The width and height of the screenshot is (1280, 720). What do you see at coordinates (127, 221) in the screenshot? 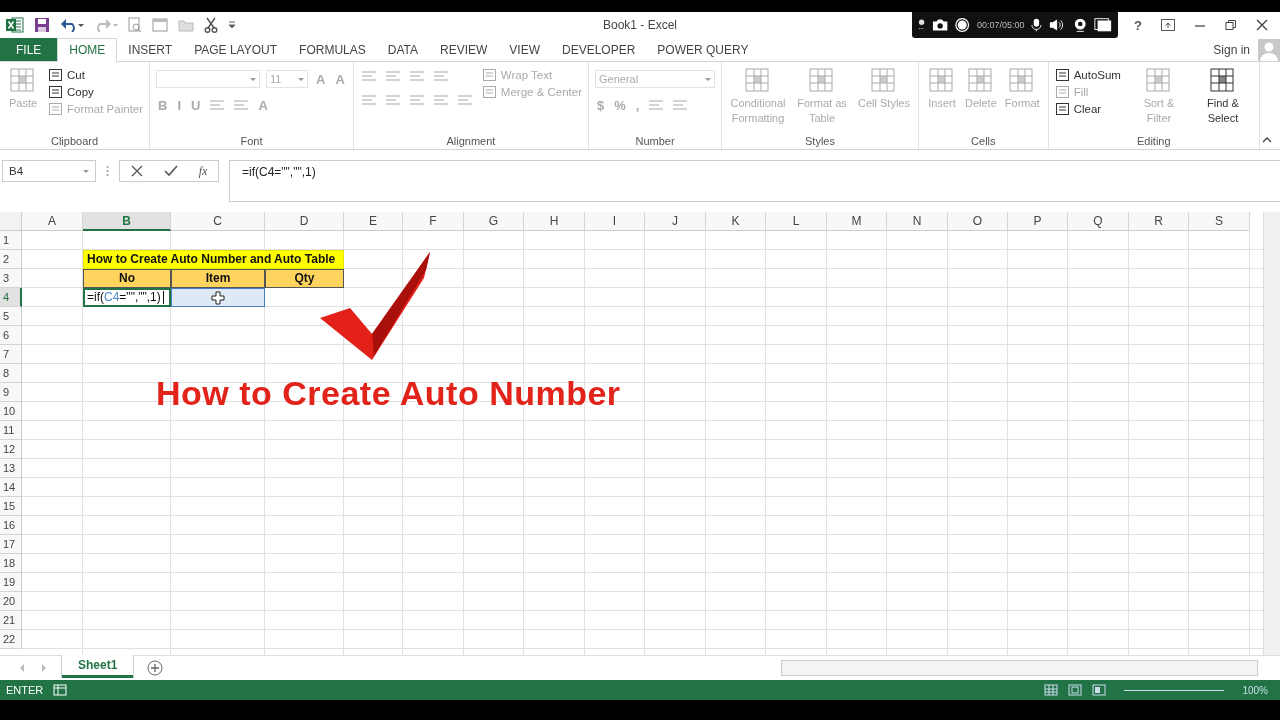
I see `column-header: B` at bounding box center [127, 221].